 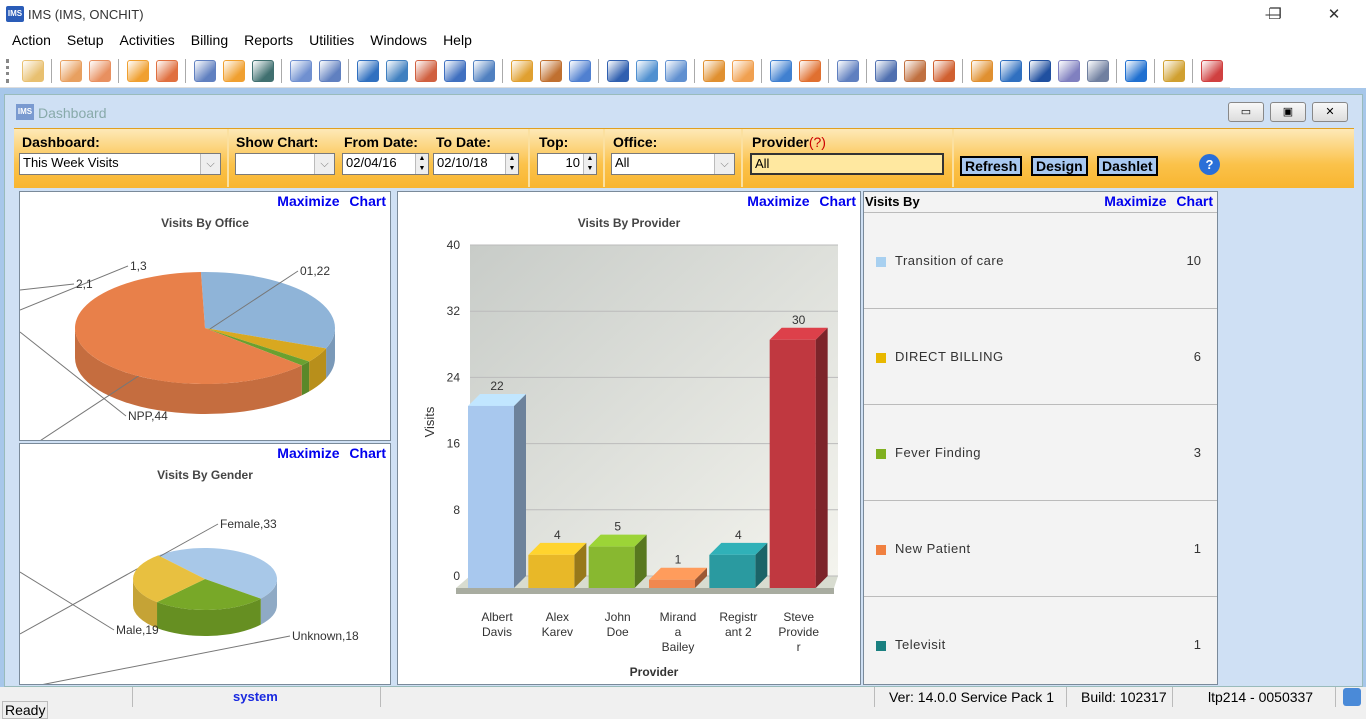 I want to click on top-input: 10 ▲ ▼, so click(x=567, y=164).